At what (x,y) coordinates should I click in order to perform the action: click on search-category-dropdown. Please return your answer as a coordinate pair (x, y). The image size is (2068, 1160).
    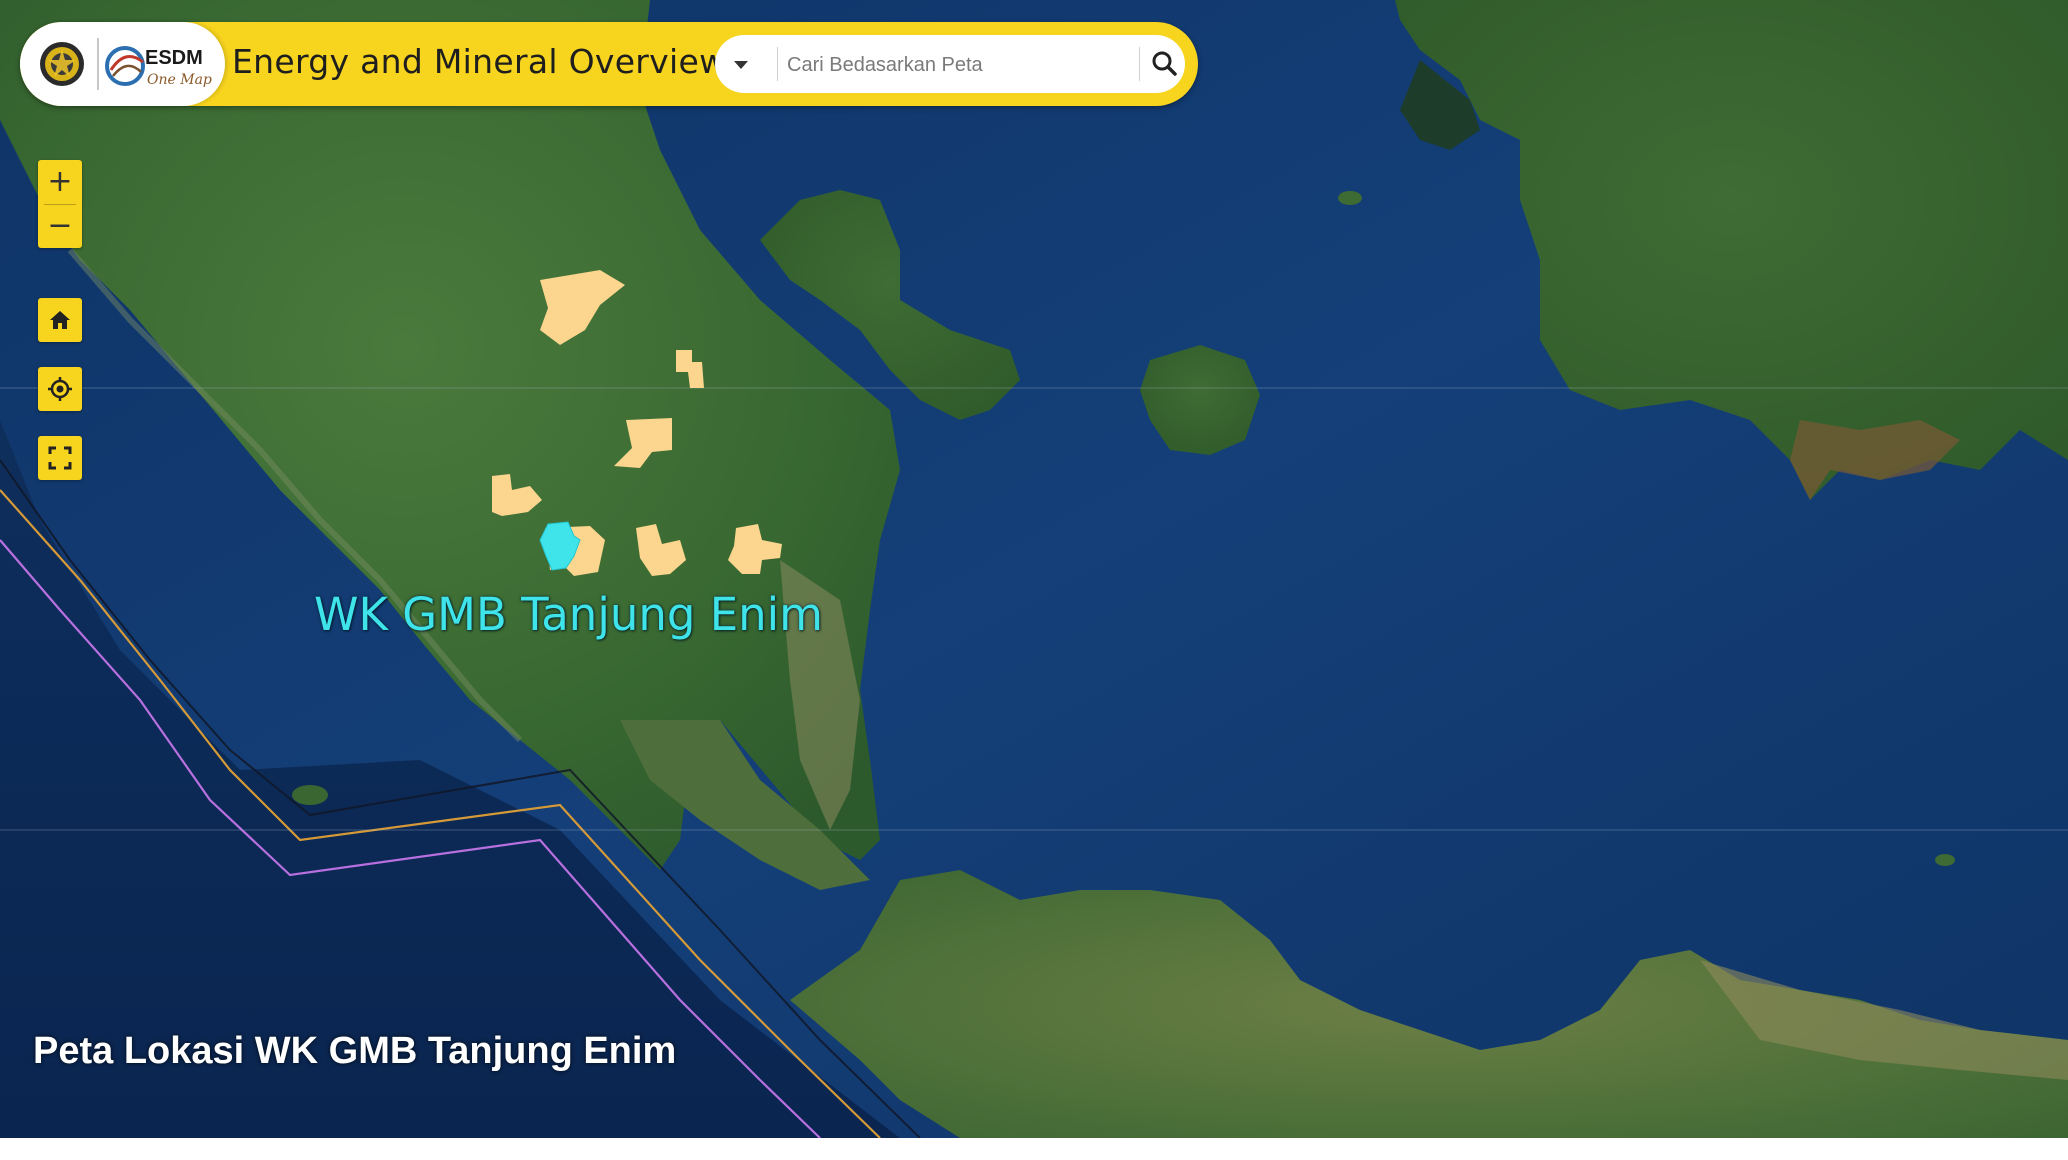
    Looking at the image, I should click on (741, 64).